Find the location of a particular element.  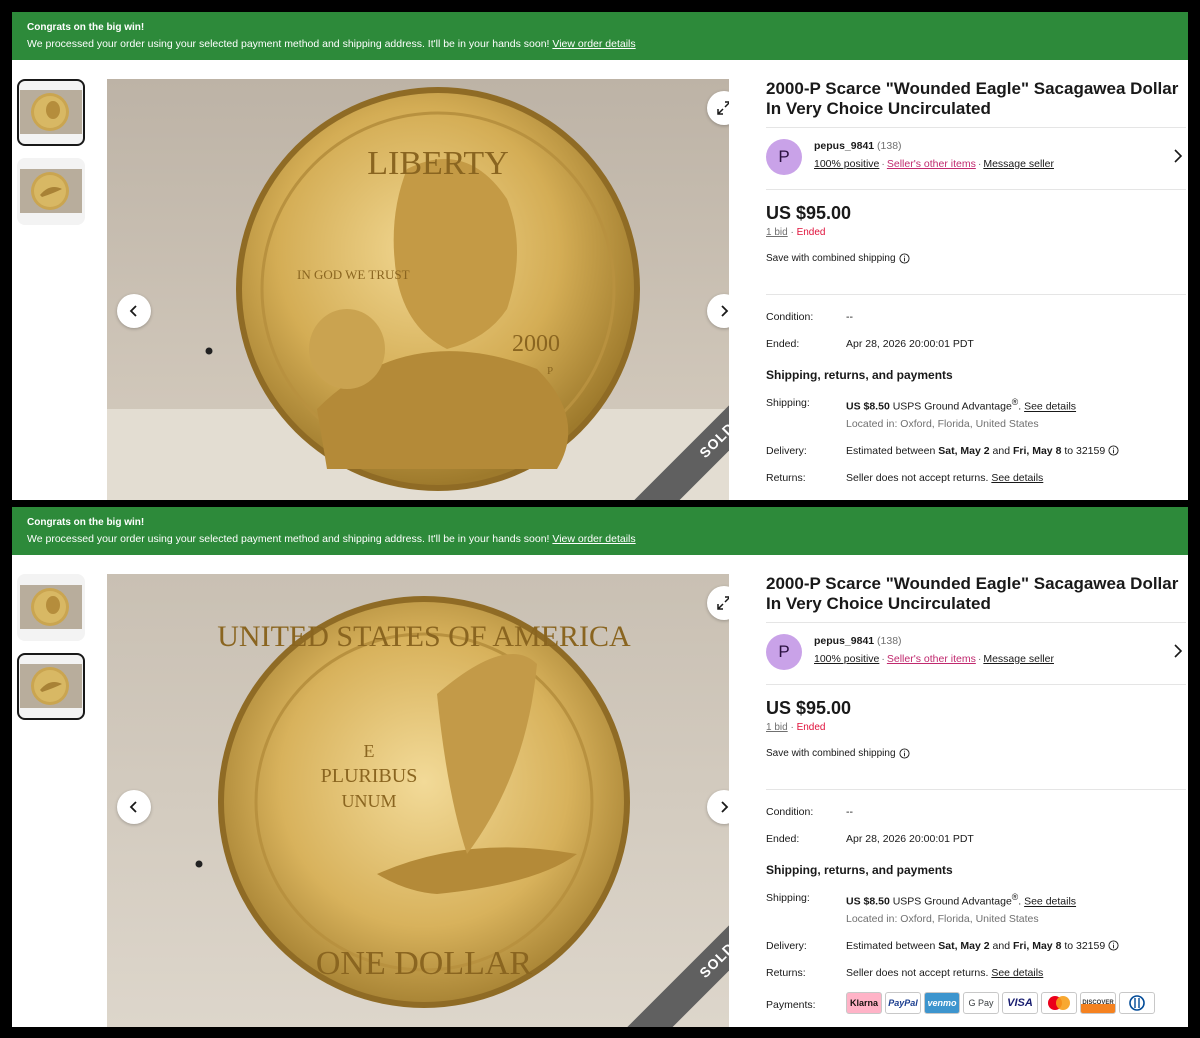

coin-motto-text: IN GOD WE TRUST is located at coordinates (353, 274).